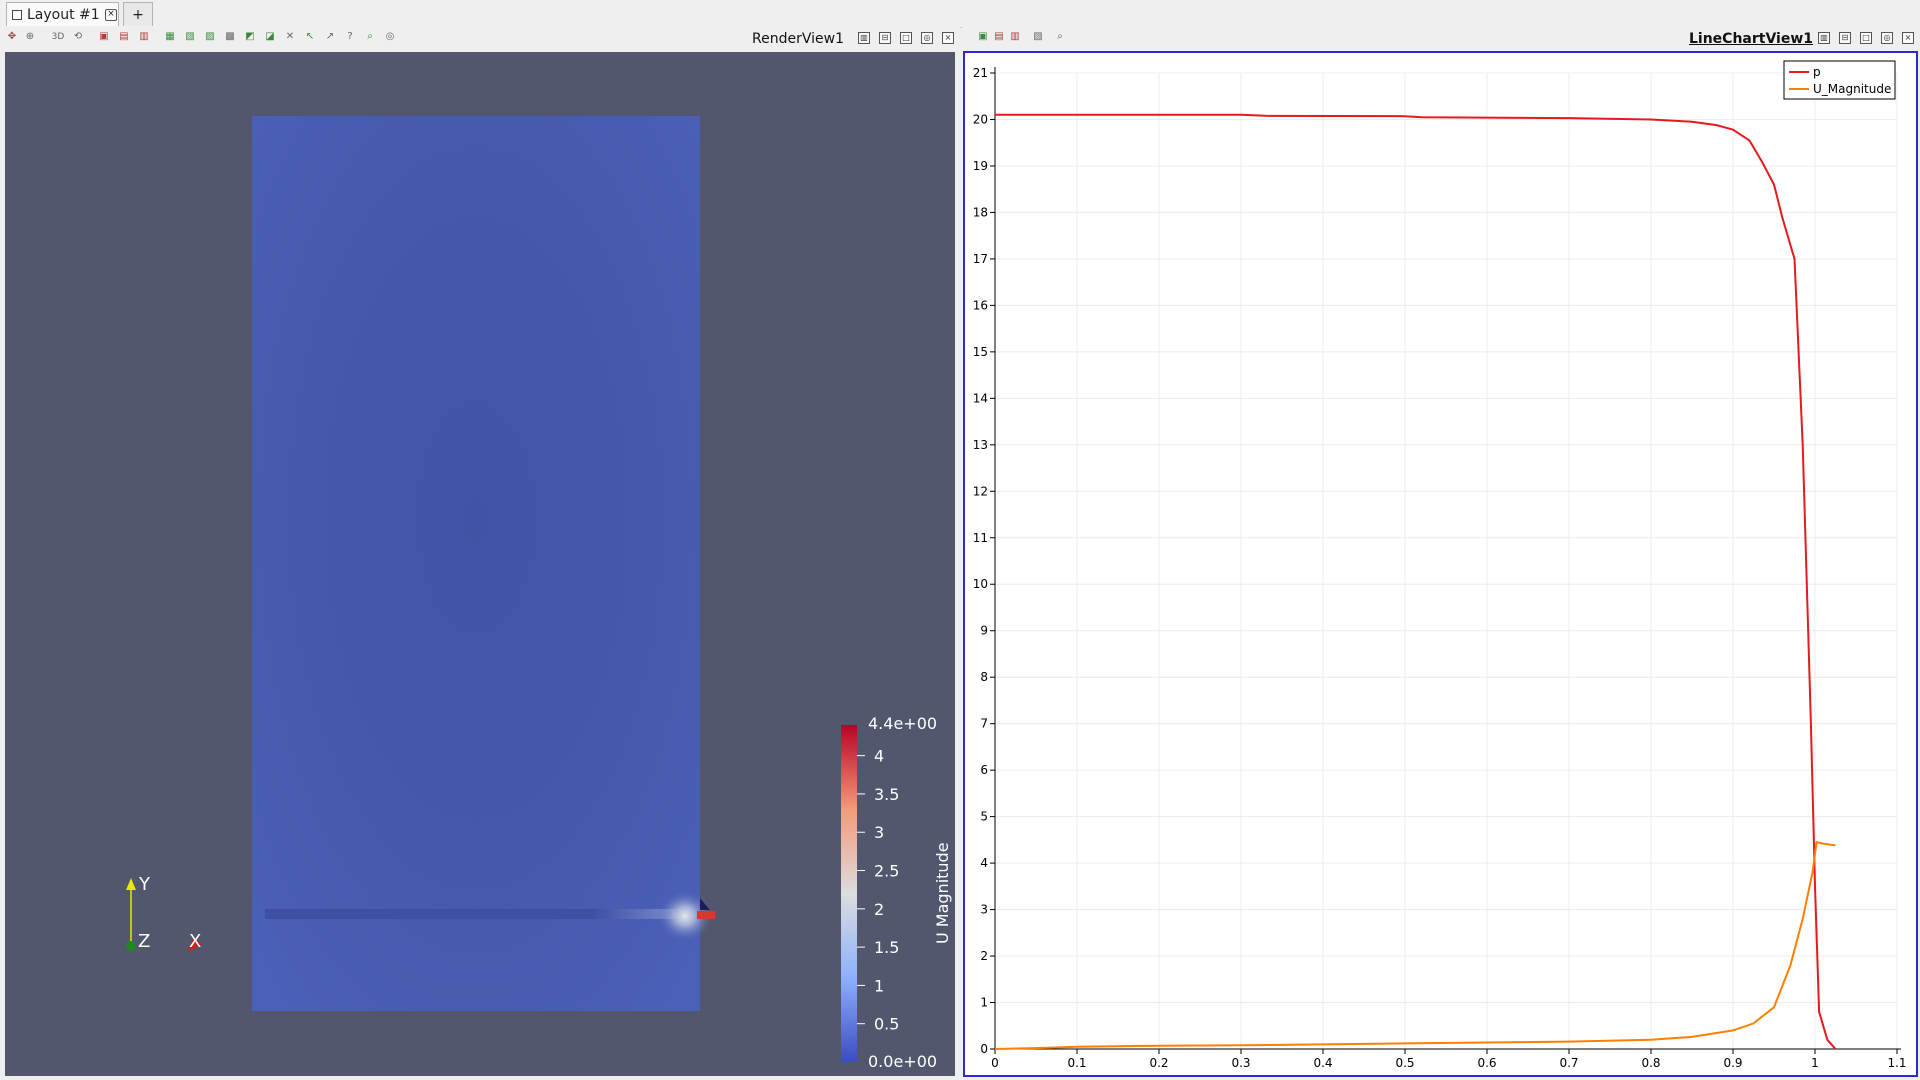 This screenshot has width=1920, height=1080. What do you see at coordinates (942, 893) in the screenshot?
I see `colorbar-title: U Magnitude` at bounding box center [942, 893].